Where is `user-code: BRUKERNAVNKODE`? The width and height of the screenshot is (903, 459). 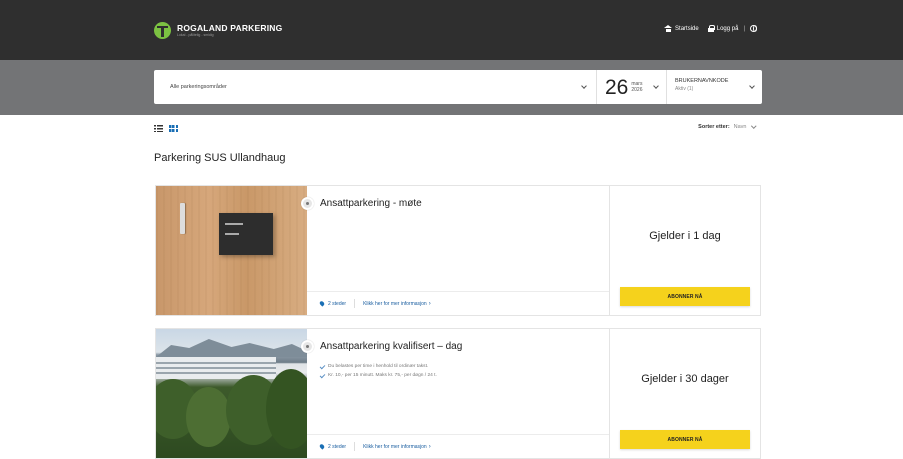 user-code: BRUKERNAVNKODE is located at coordinates (702, 81).